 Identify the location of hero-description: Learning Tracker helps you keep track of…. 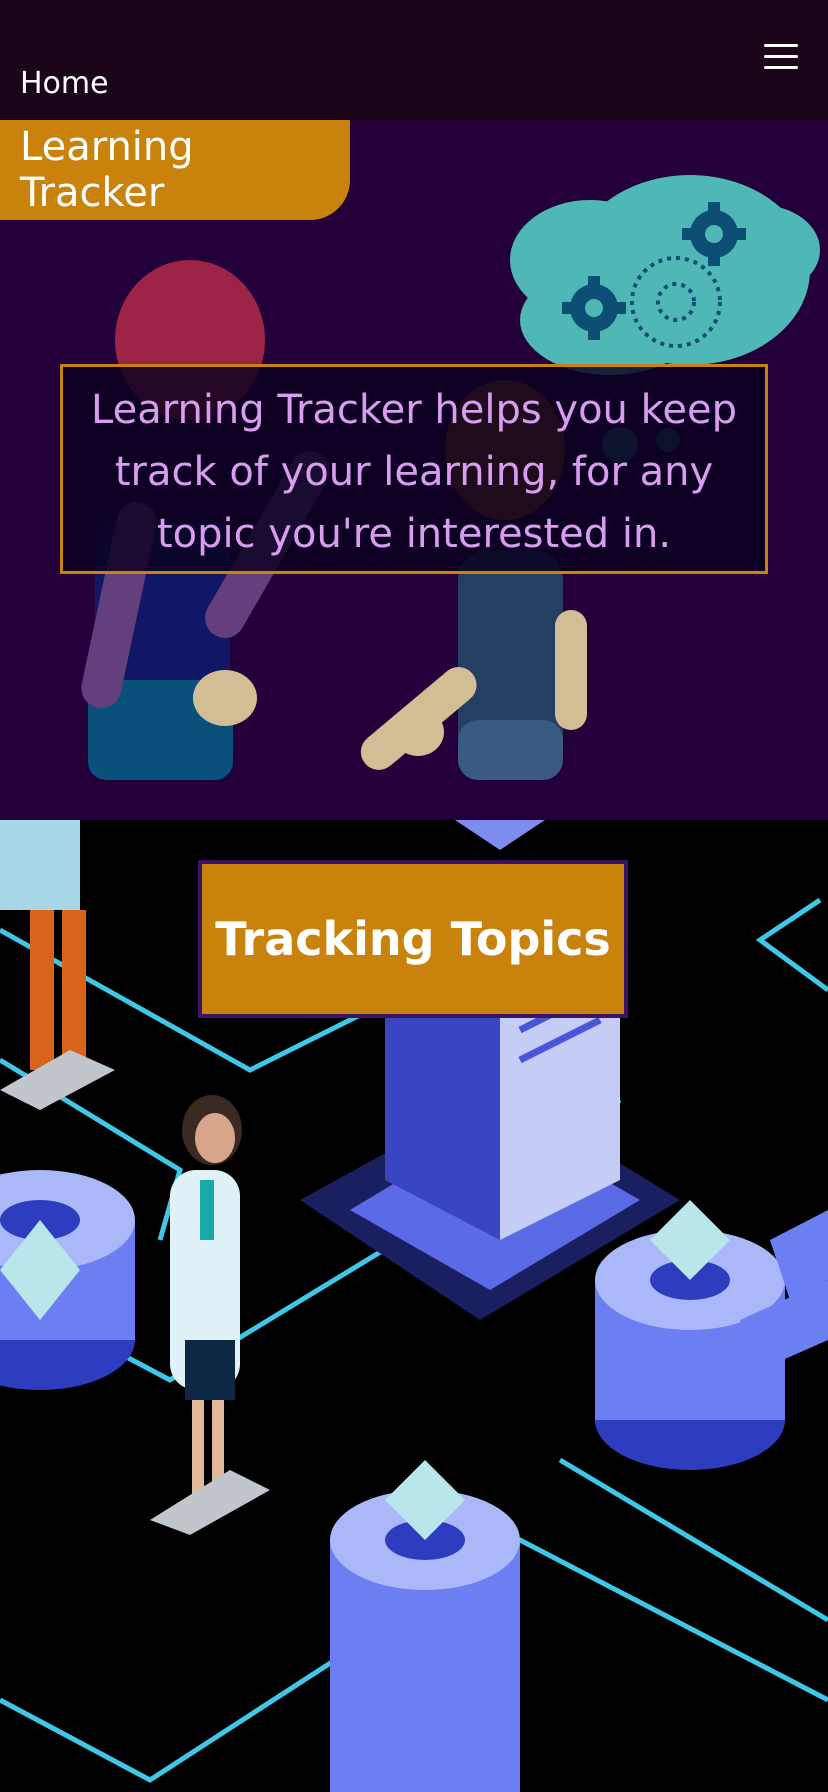
(414, 469).